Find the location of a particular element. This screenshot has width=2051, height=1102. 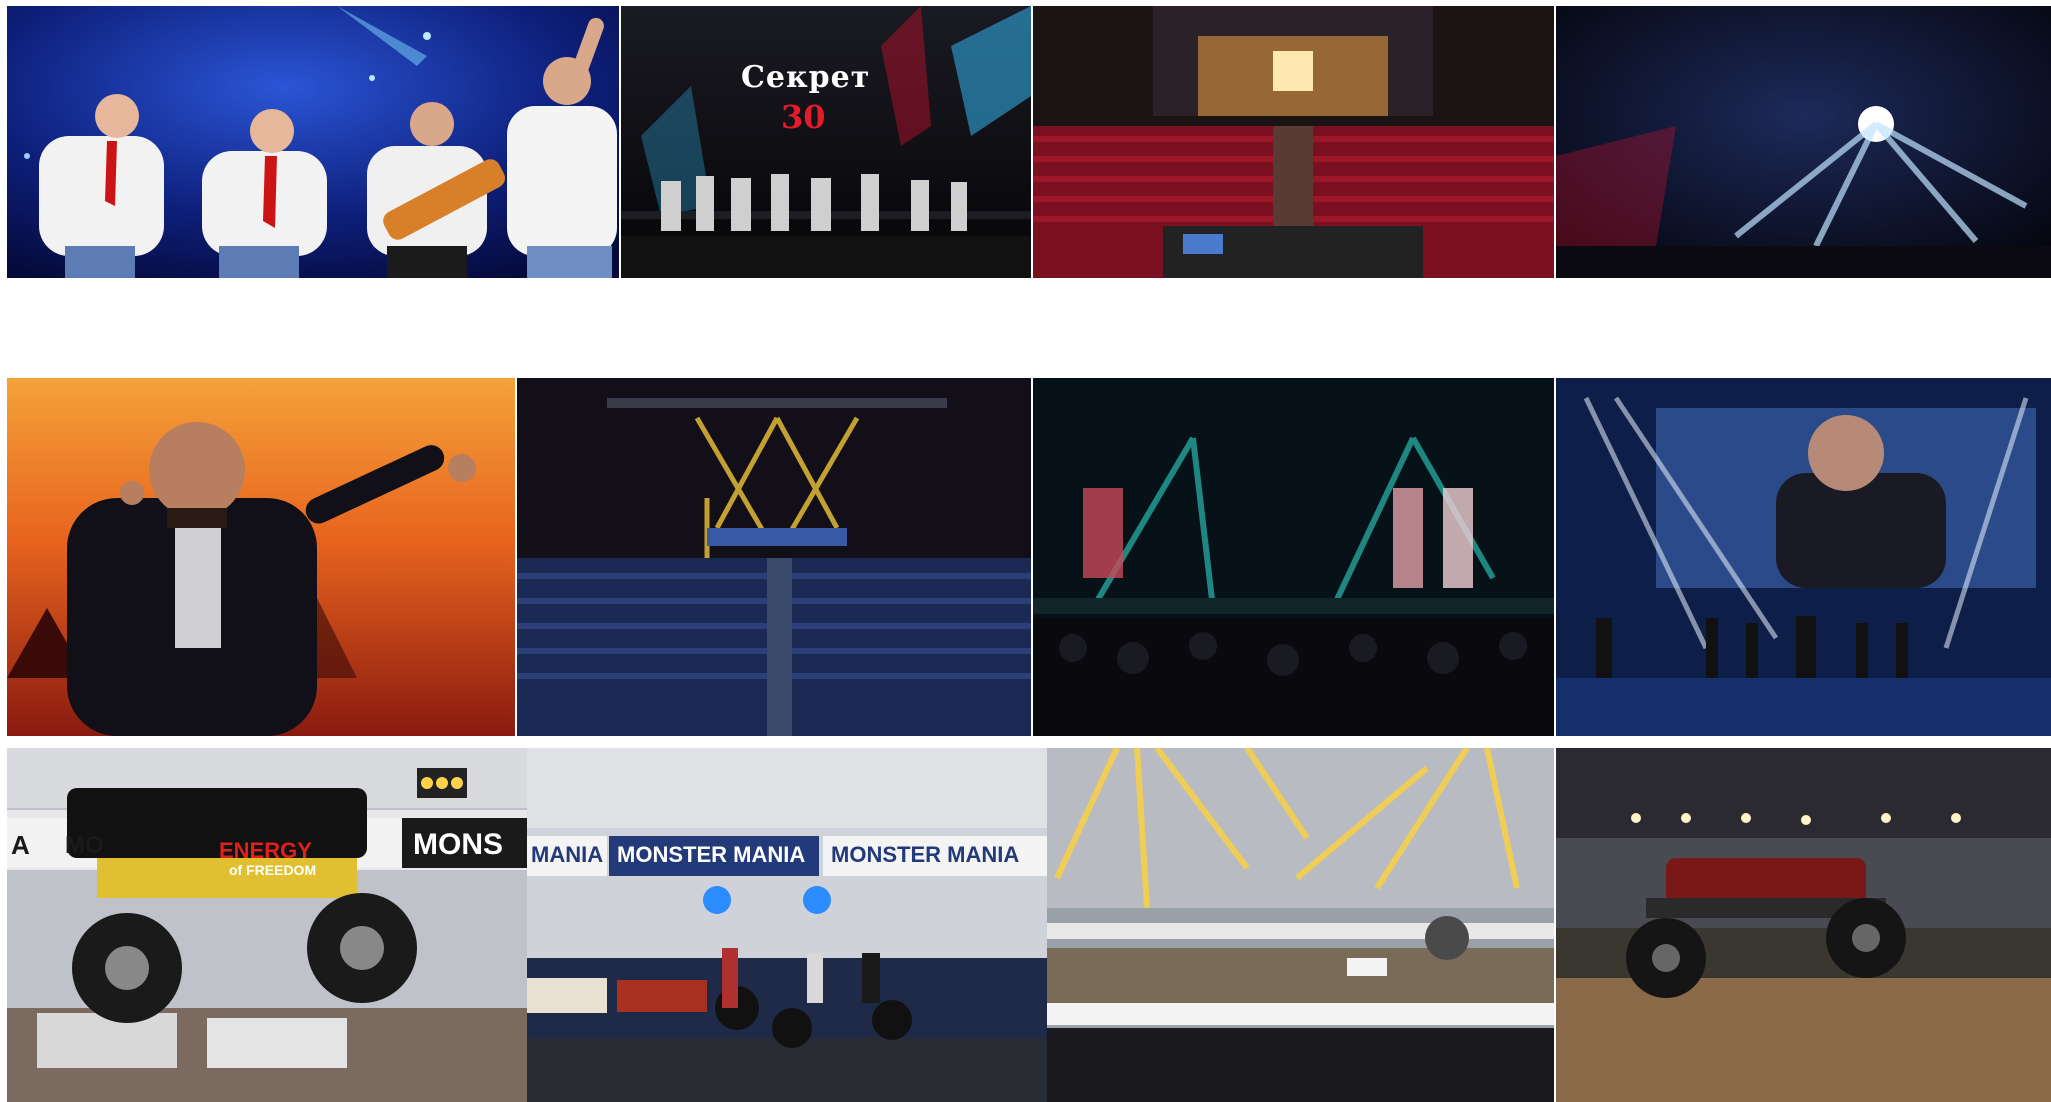

photo-stage-teal is located at coordinates (1293, 557).